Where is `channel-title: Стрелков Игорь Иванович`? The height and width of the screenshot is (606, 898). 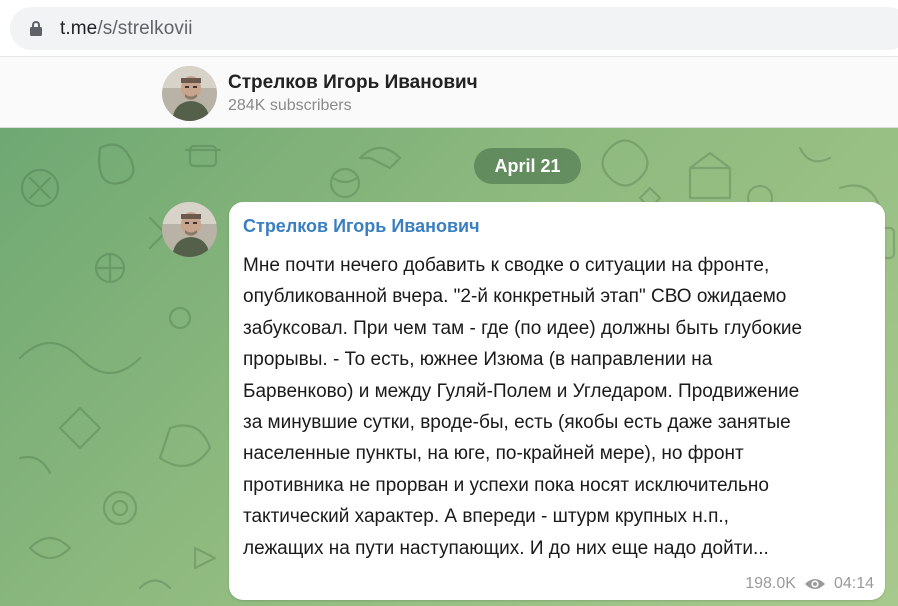 channel-title: Стрелков Игорь Иванович is located at coordinates (353, 83).